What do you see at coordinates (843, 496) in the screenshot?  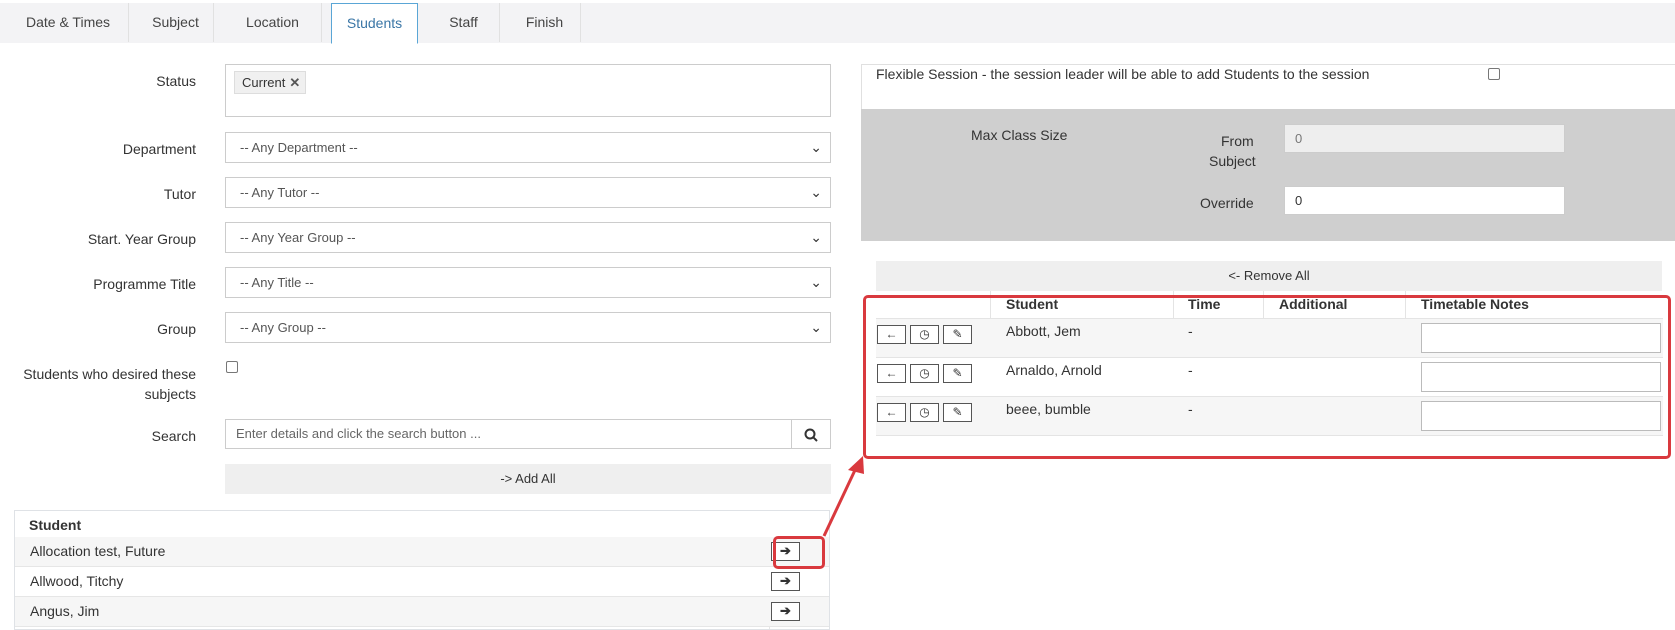 I see `callout-arrow` at bounding box center [843, 496].